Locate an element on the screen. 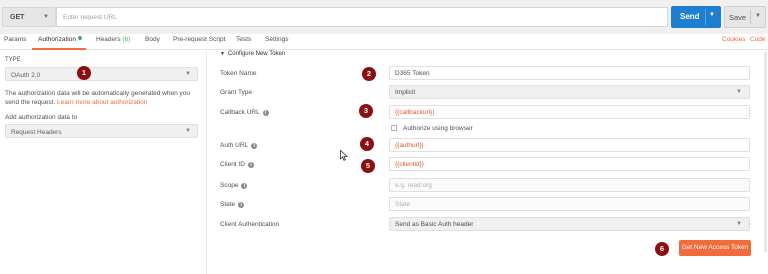  token-name-input: D365 Token is located at coordinates (569, 73).